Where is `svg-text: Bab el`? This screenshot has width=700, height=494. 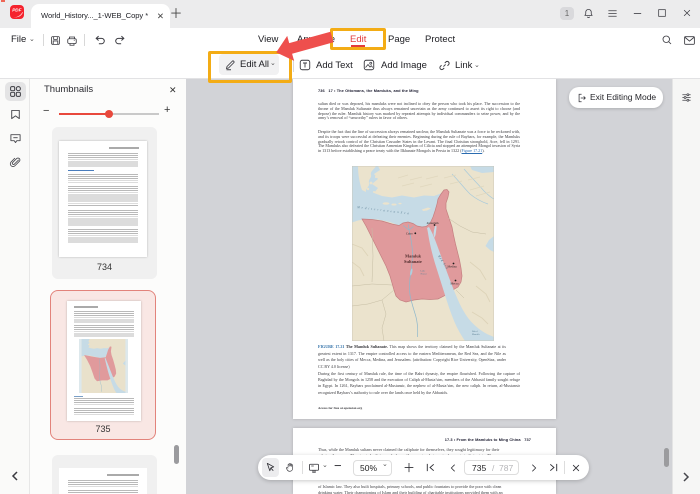
svg-text: Bab el is located at coordinates (475, 332).